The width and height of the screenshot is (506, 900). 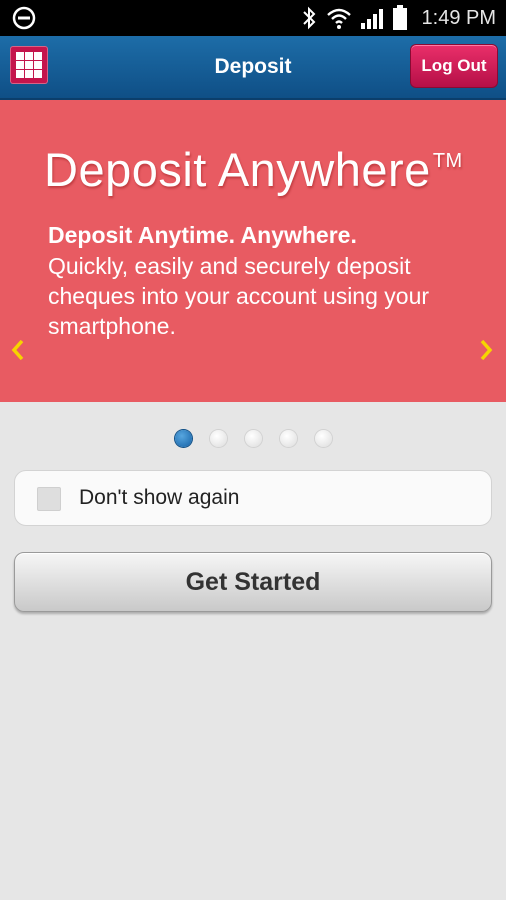 I want to click on banner-title: Deposit Anywhere TM, so click(x=253, y=169).